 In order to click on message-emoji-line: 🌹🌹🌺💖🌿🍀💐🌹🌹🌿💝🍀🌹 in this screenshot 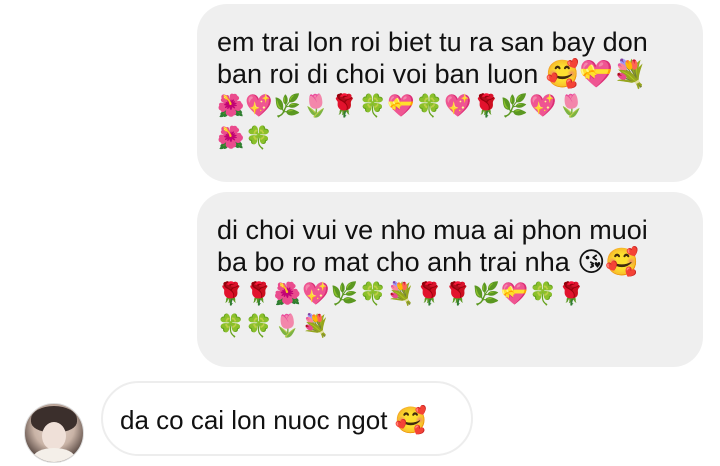, I will do `click(402, 293)`.